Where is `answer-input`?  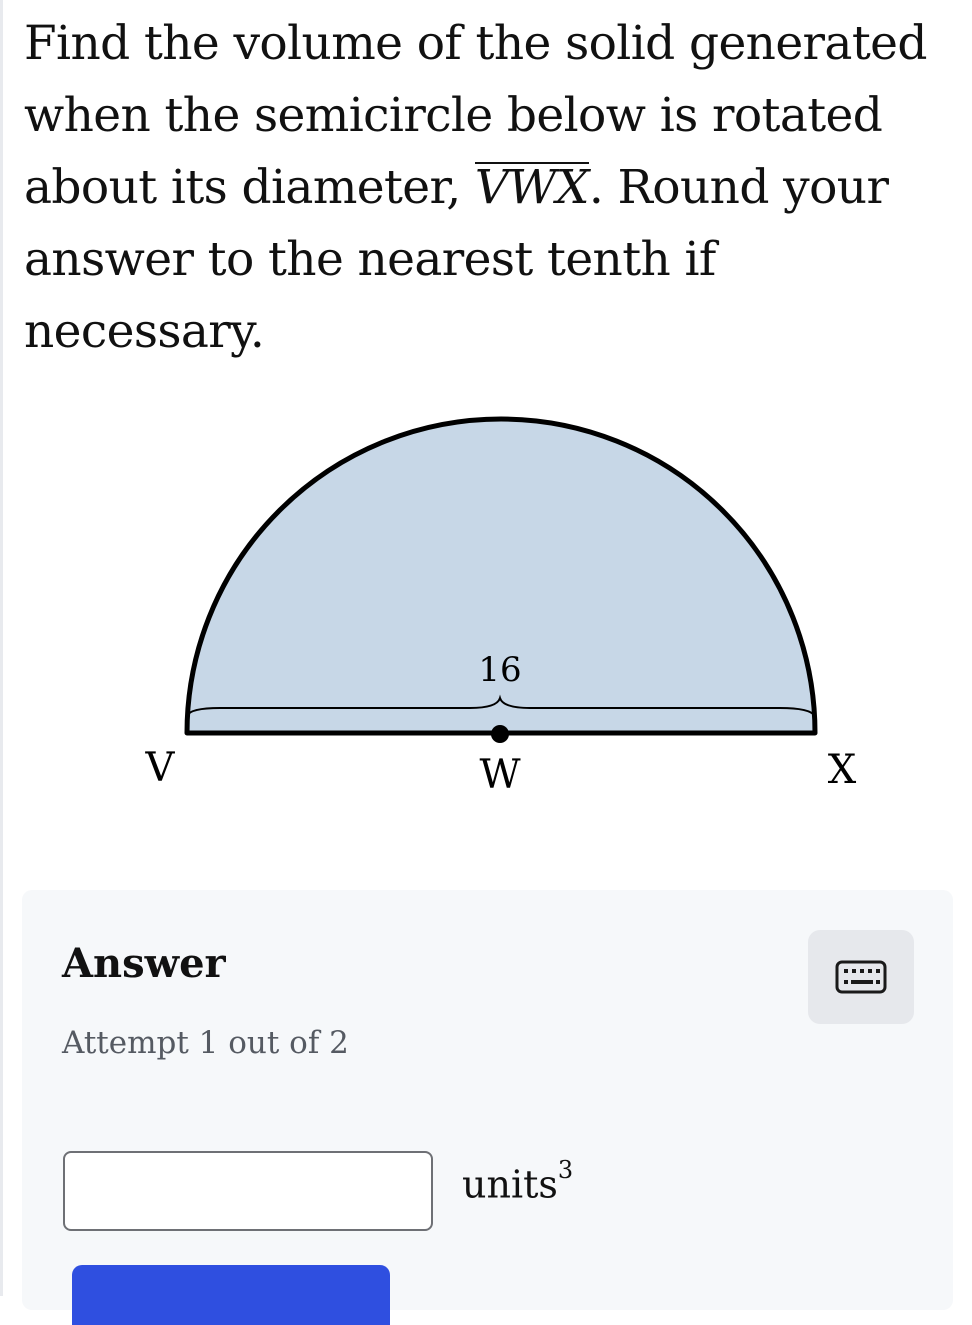 answer-input is located at coordinates (248, 1191).